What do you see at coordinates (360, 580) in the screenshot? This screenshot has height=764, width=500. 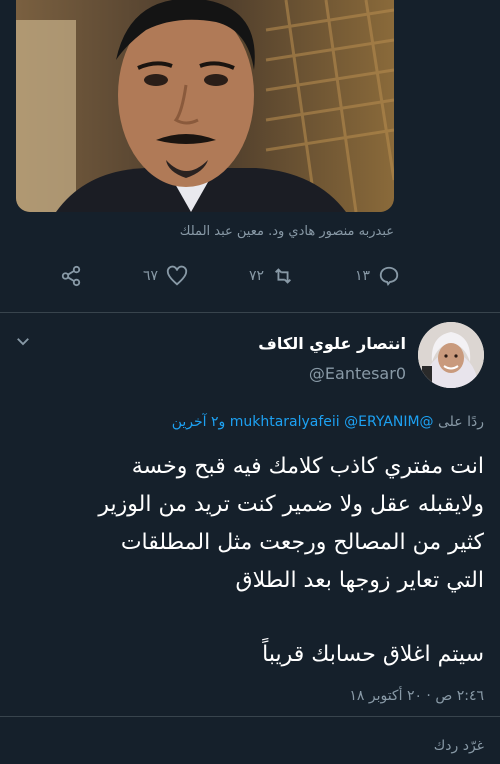 I see `tweet-line: التي تعاير زوجها بعد الطلاق` at bounding box center [360, 580].